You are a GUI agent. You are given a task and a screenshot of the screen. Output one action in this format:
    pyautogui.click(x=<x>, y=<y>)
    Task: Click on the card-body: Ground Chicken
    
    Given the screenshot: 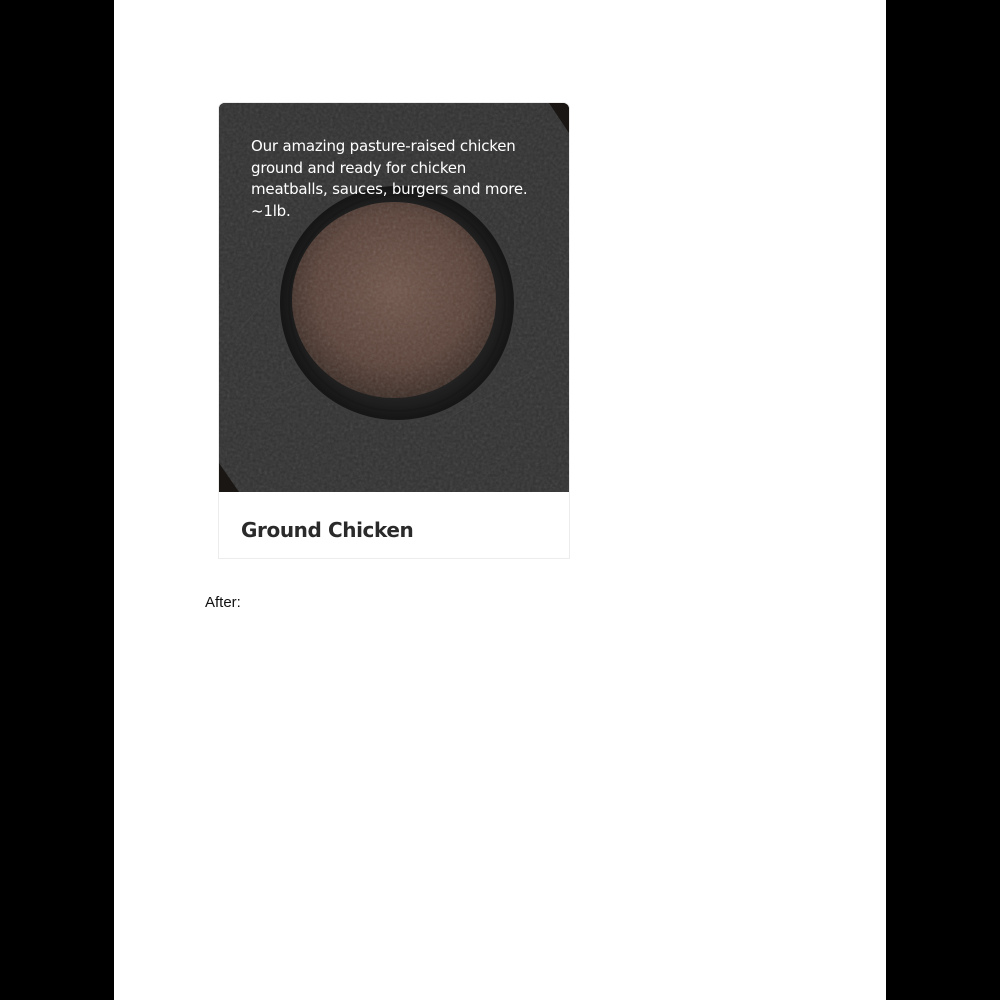 What is the action you would take?
    pyautogui.click(x=394, y=525)
    